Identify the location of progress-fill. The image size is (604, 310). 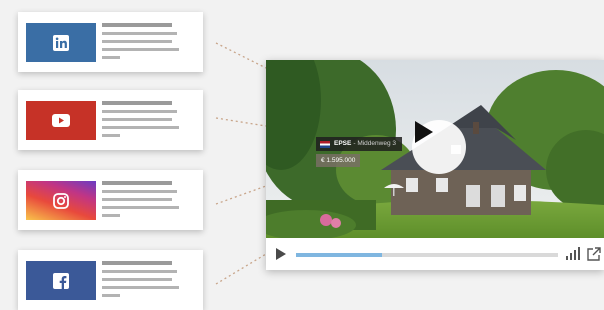
(339, 255).